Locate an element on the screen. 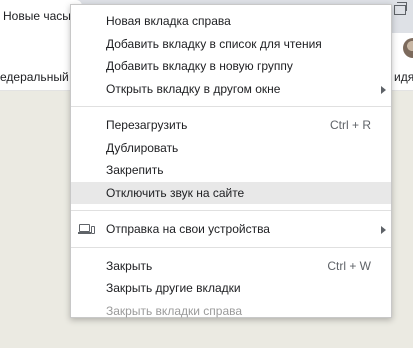 Image resolution: width=413 pixels, height=348 pixels. devices-icon is located at coordinates (86, 229).